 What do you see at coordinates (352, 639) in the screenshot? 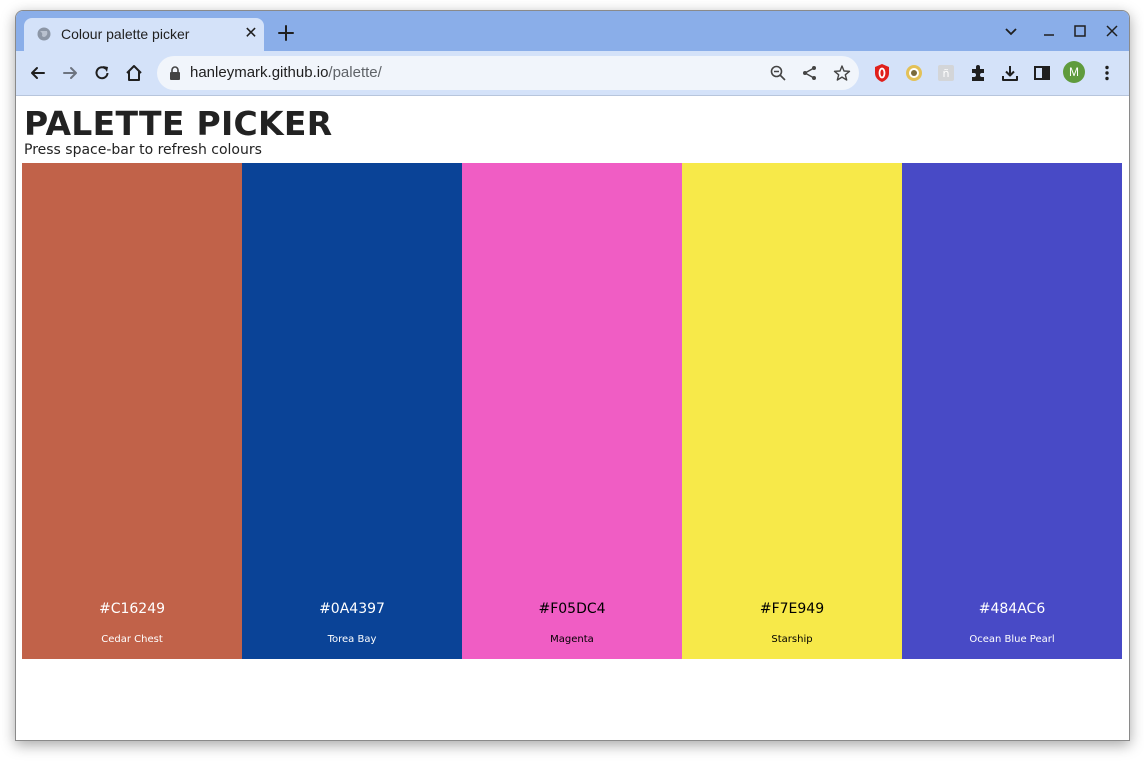
I see `swatch-name: Torea Bay` at bounding box center [352, 639].